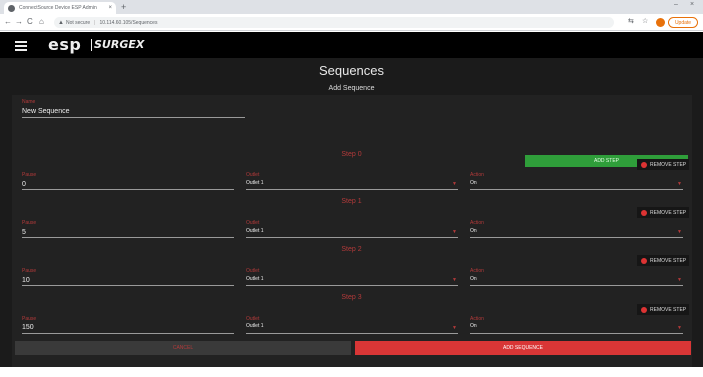  What do you see at coordinates (351, 154) in the screenshot?
I see `step-title: Step 0` at bounding box center [351, 154].